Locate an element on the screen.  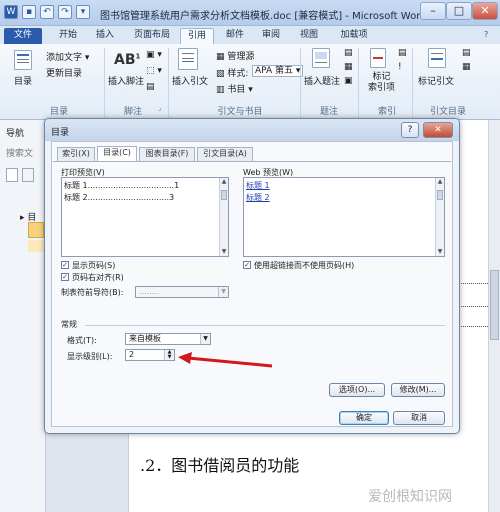
update-index-icon: ! is located at coordinates (400, 67).